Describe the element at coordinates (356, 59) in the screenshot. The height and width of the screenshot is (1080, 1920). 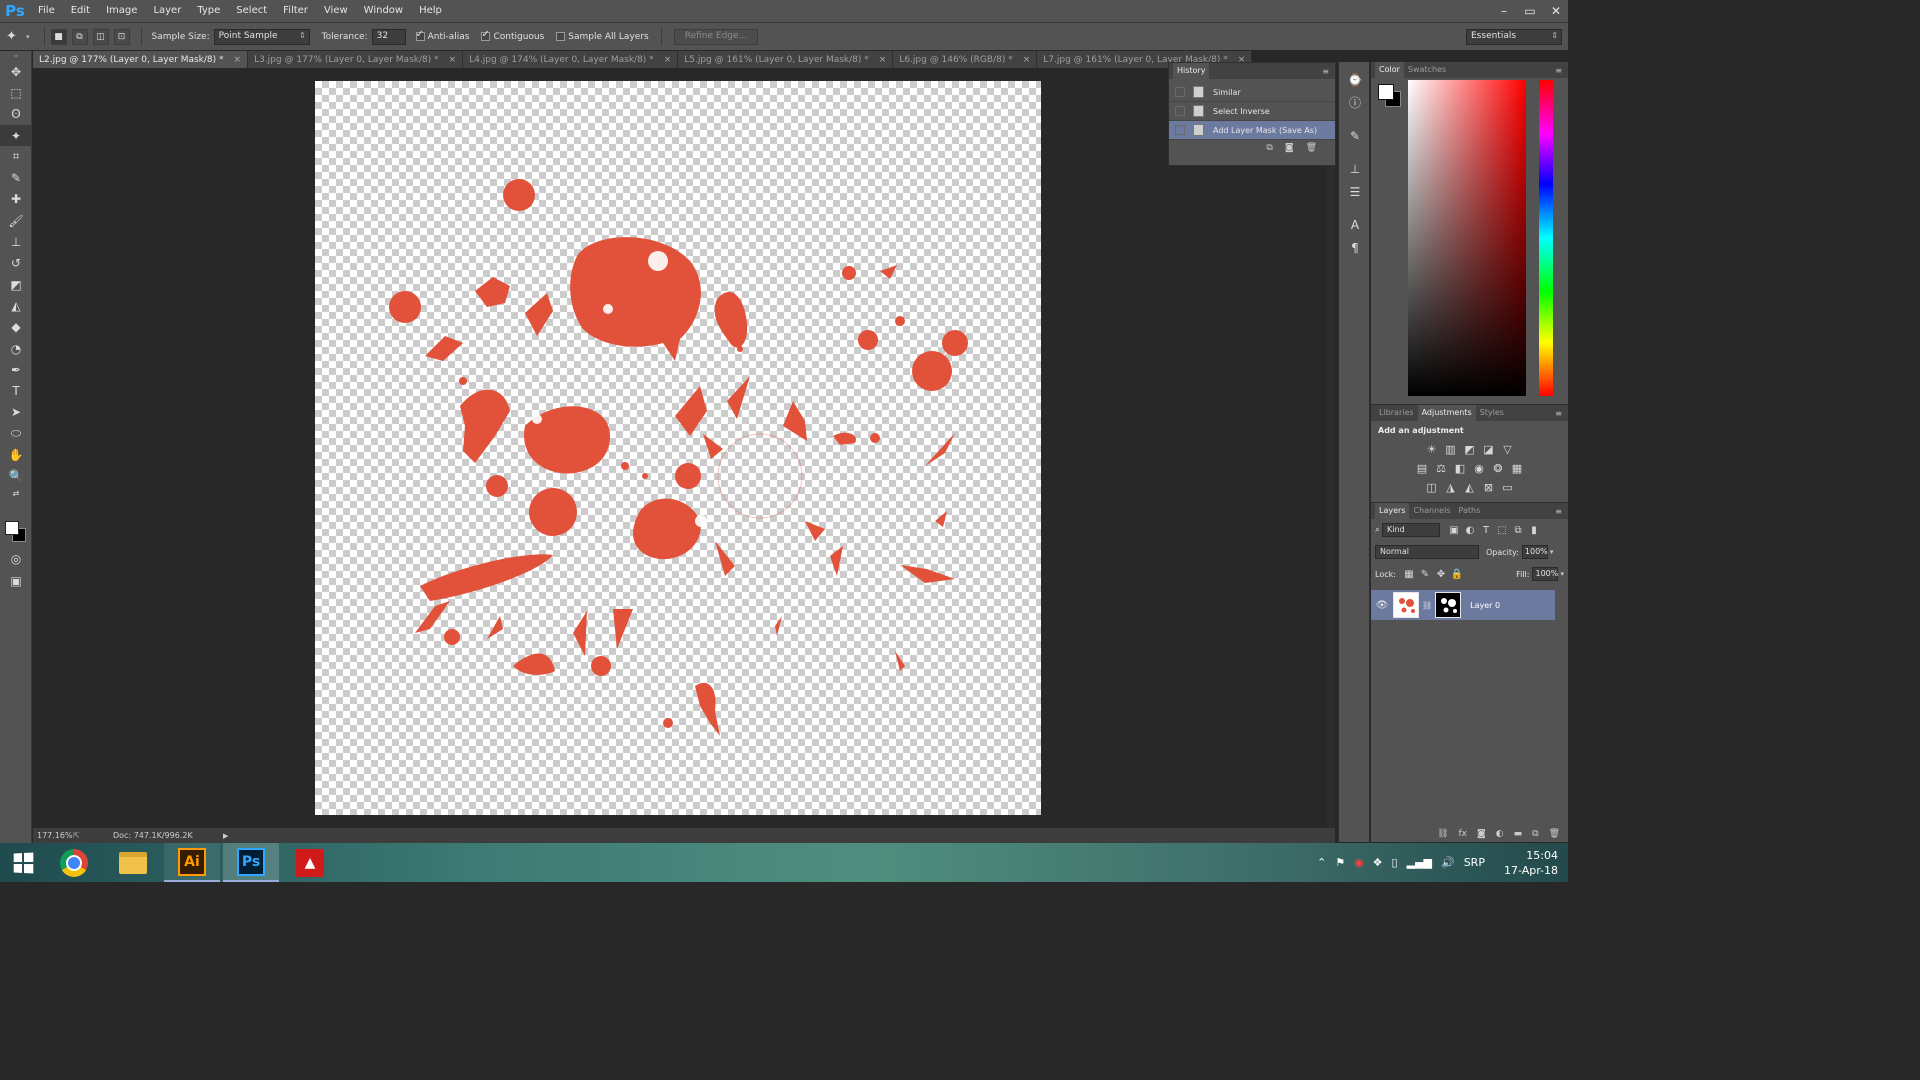
I see `doc-tab-l3: L3.jpg @ 177% (Layer 0, Layer Mask/8) * ×` at that location.